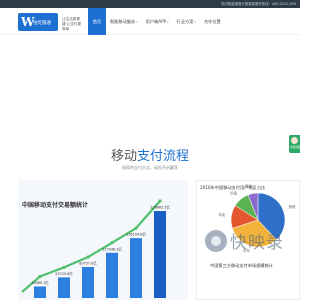 The height and width of the screenshot is (300, 320). I want to click on nav-item-label: 智能移动服务, so click(123, 21).